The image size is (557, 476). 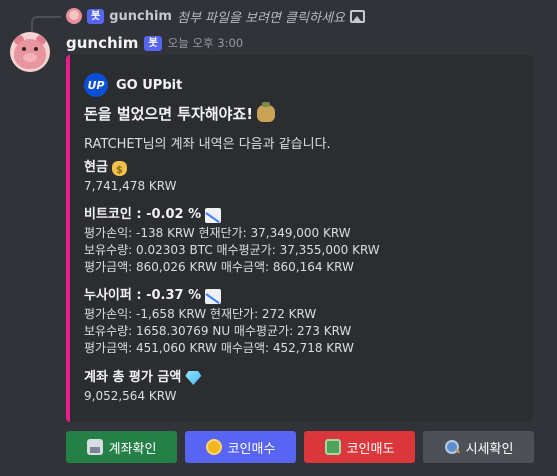 I want to click on username: gunchim, so click(x=102, y=43).